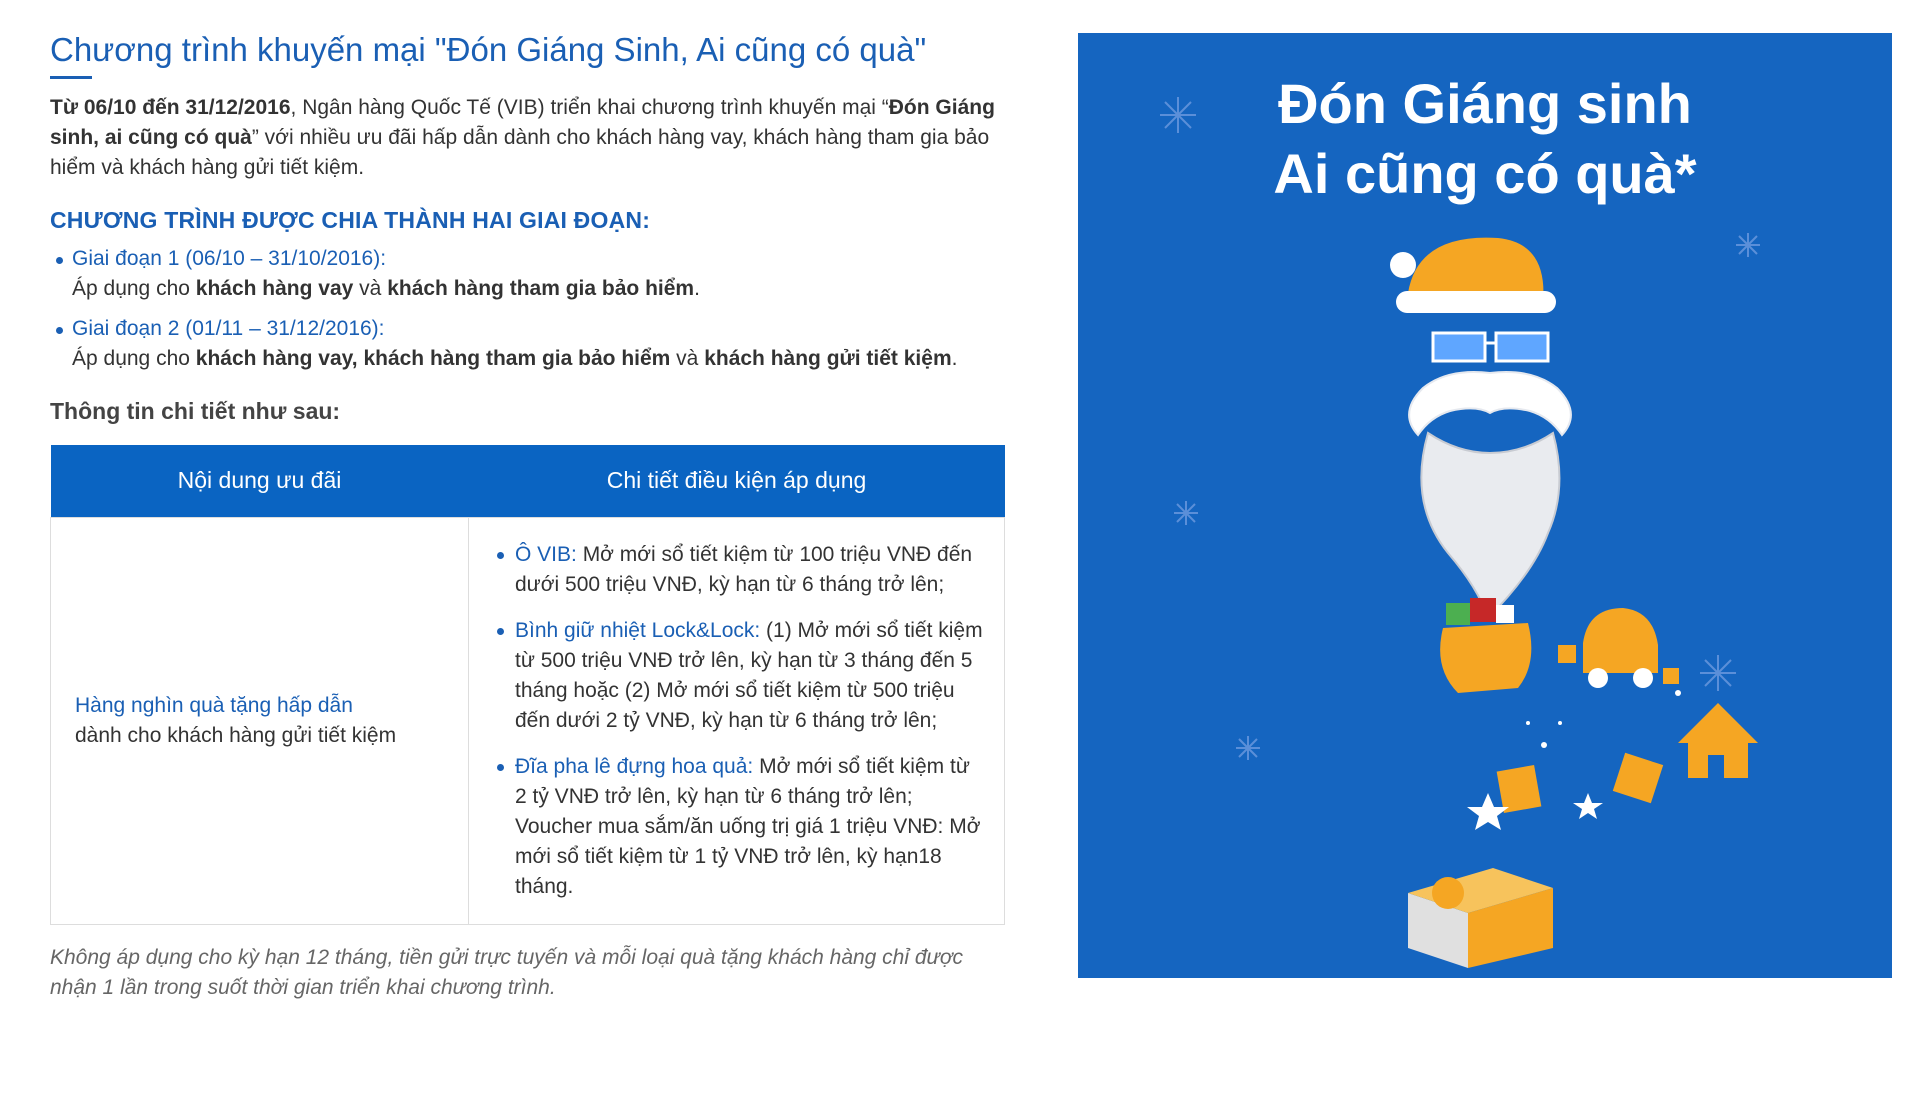 This screenshot has width=1920, height=1100. Describe the element at coordinates (1490, 404) in the screenshot. I see `mustache-icon` at that location.